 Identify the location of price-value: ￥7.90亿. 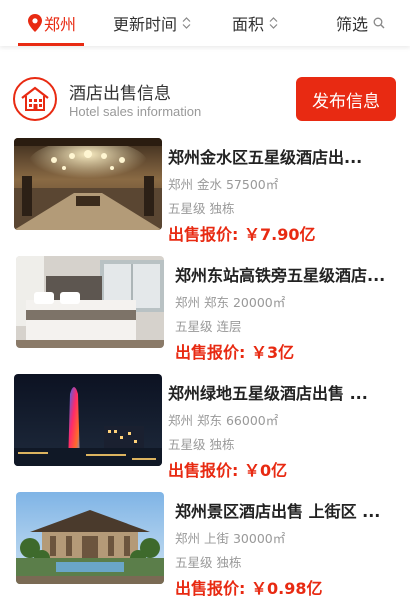
(279, 234).